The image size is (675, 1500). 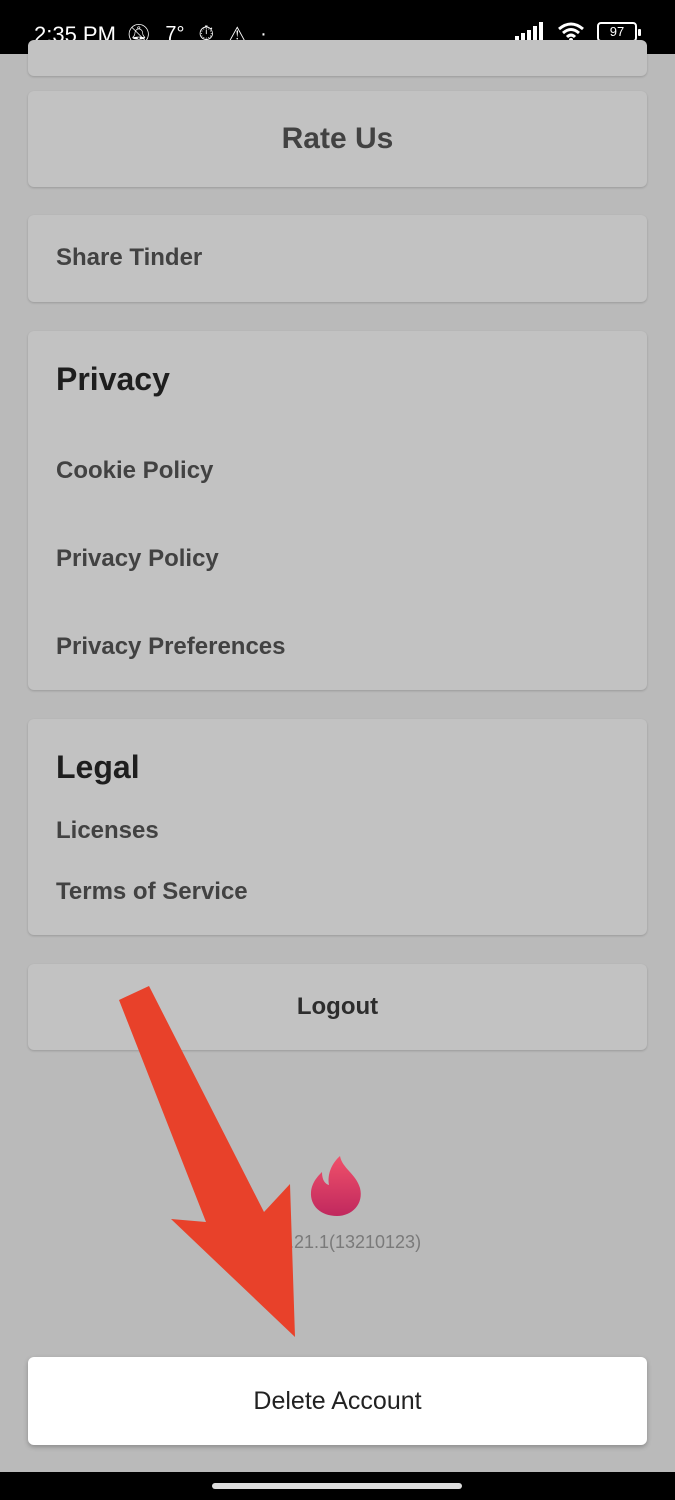 I want to click on app-version: n 13.21.1(13210123), so click(x=337, y=1242).